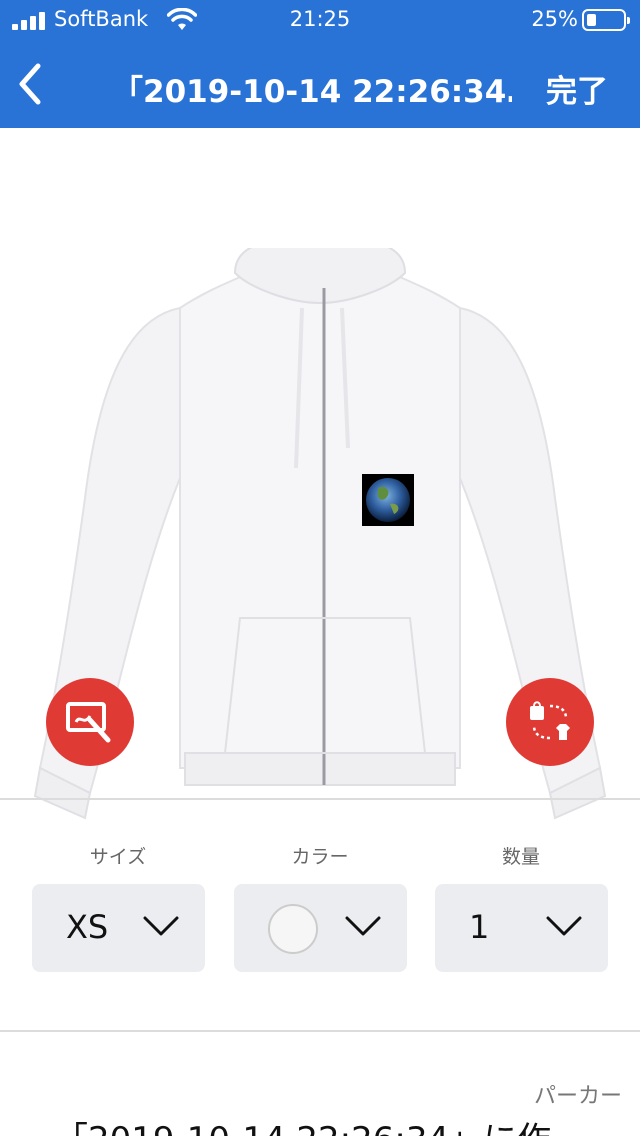 The width and height of the screenshot is (640, 1136). I want to click on battery-level, so click(591, 20).